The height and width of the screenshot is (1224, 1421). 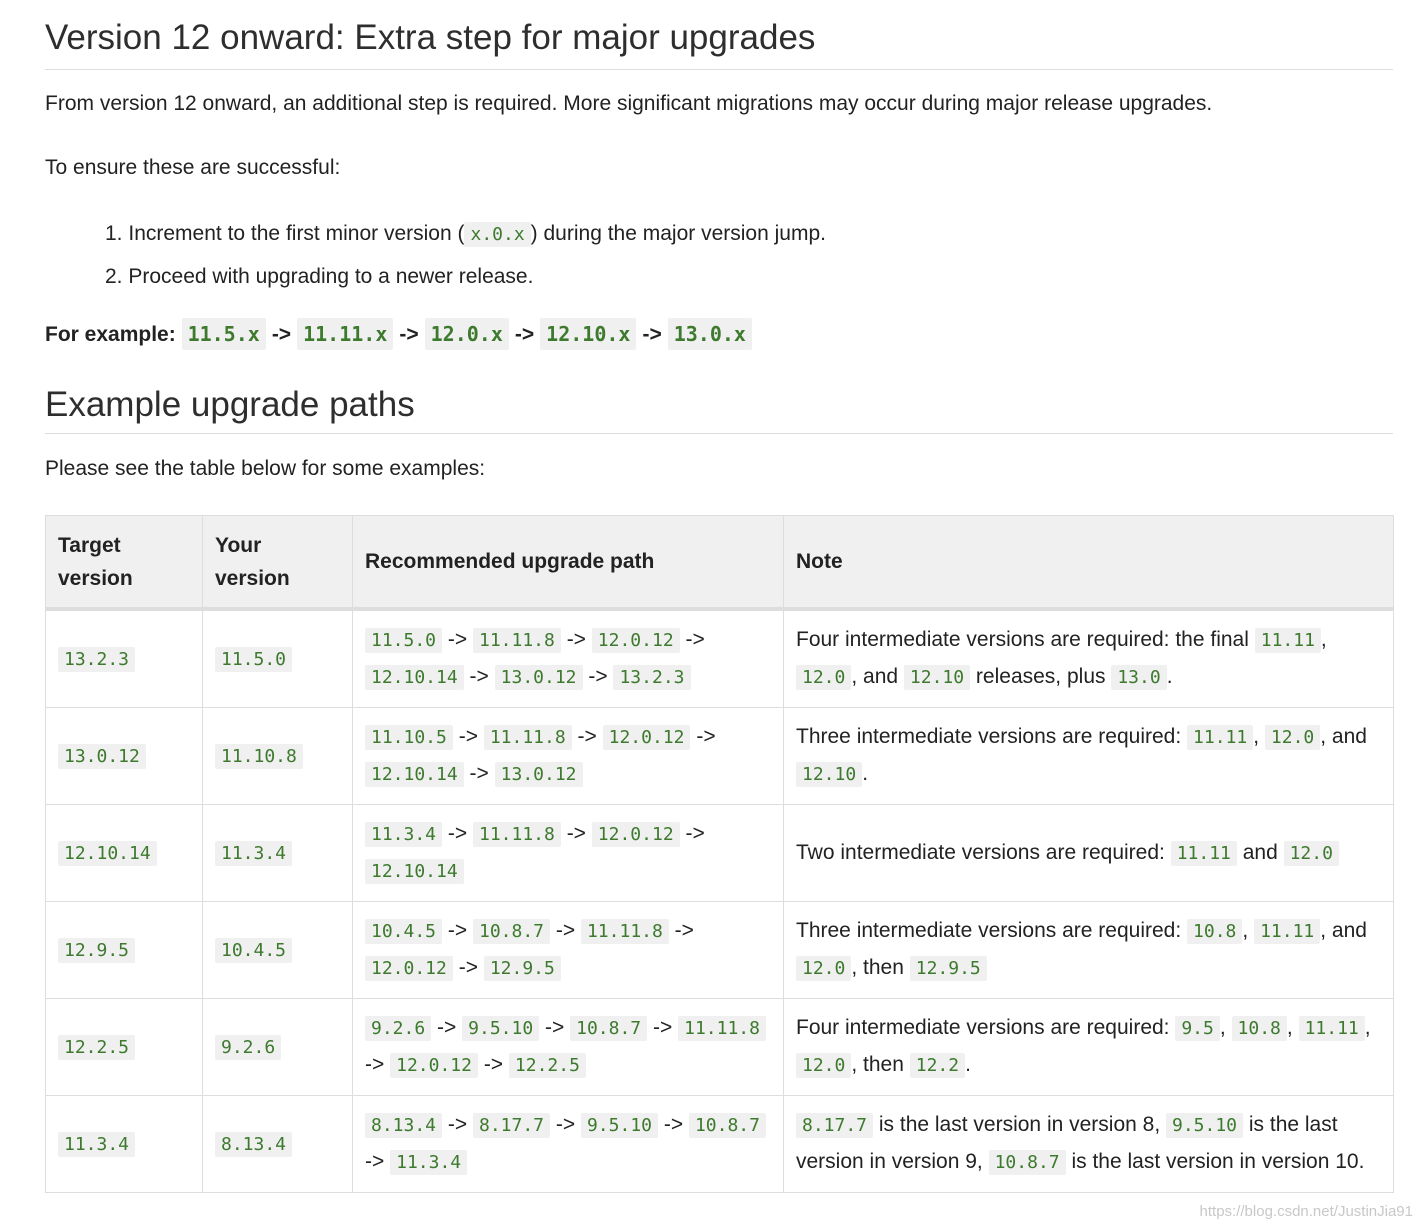 What do you see at coordinates (1197, 1028) in the screenshot?
I see `version-code: 9.5` at bounding box center [1197, 1028].